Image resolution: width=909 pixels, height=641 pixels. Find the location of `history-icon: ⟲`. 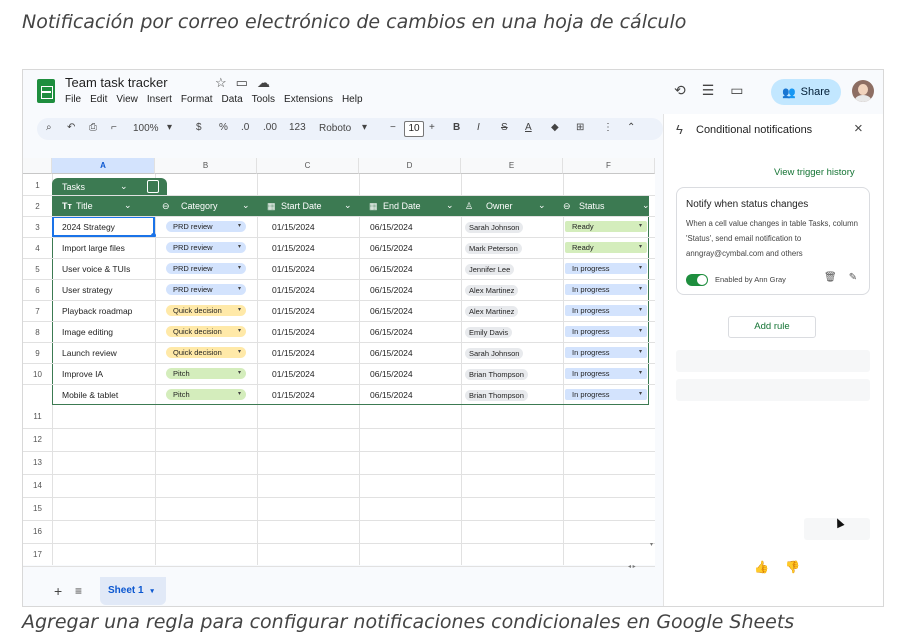

history-icon: ⟲ is located at coordinates (680, 90).